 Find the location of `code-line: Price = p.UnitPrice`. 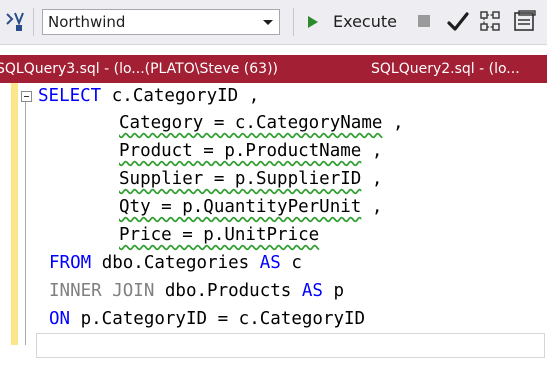

code-line: Price = p.UnitPrice is located at coordinates (219, 235).